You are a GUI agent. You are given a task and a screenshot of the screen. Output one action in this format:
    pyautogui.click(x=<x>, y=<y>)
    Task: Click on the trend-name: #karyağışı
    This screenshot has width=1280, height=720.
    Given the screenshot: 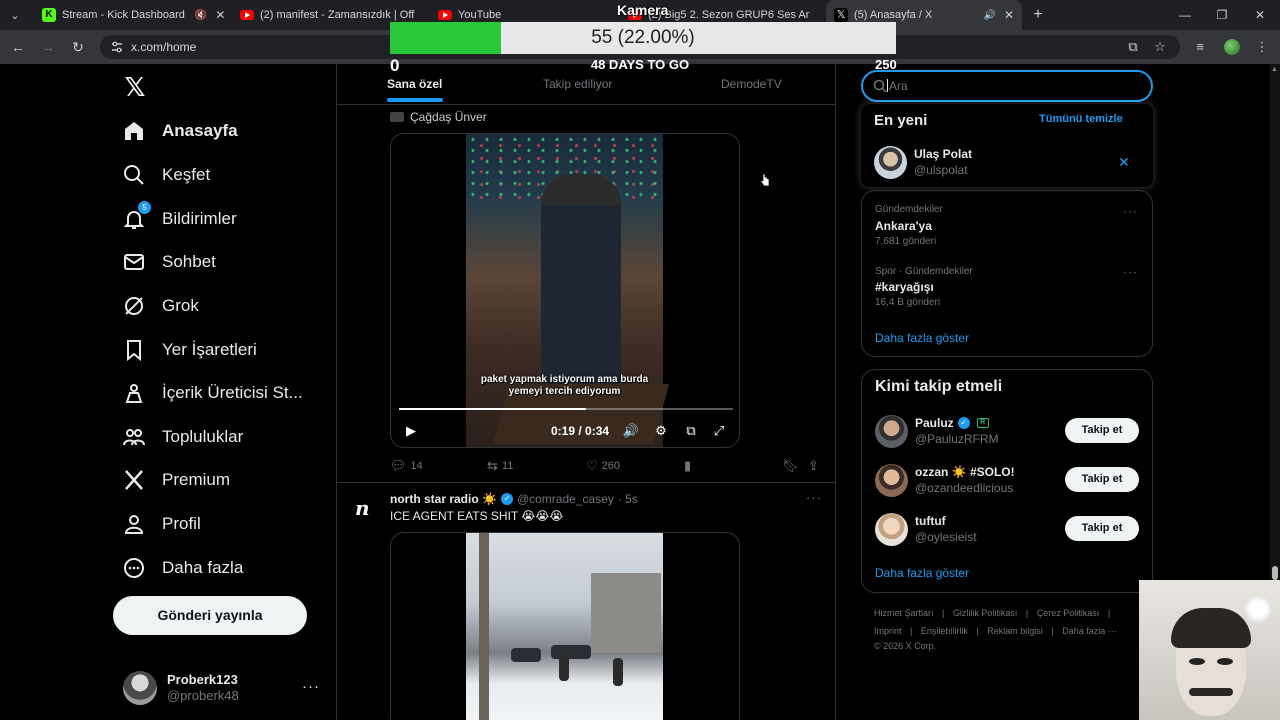 What is the action you would take?
    pyautogui.click(x=904, y=287)
    